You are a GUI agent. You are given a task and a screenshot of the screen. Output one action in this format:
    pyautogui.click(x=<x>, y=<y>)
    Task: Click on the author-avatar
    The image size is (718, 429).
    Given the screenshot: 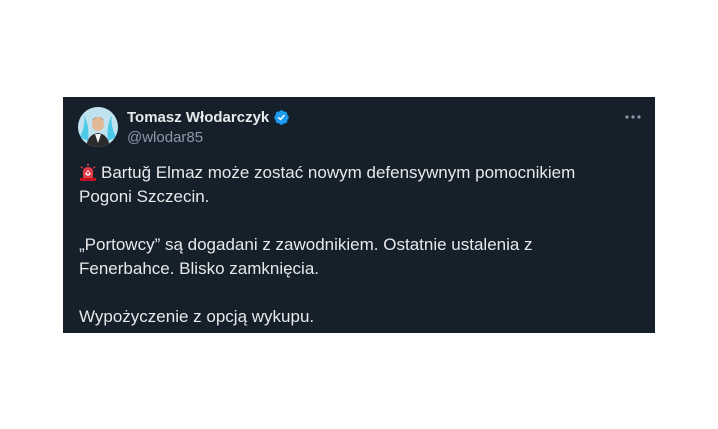 What is the action you would take?
    pyautogui.click(x=98, y=127)
    